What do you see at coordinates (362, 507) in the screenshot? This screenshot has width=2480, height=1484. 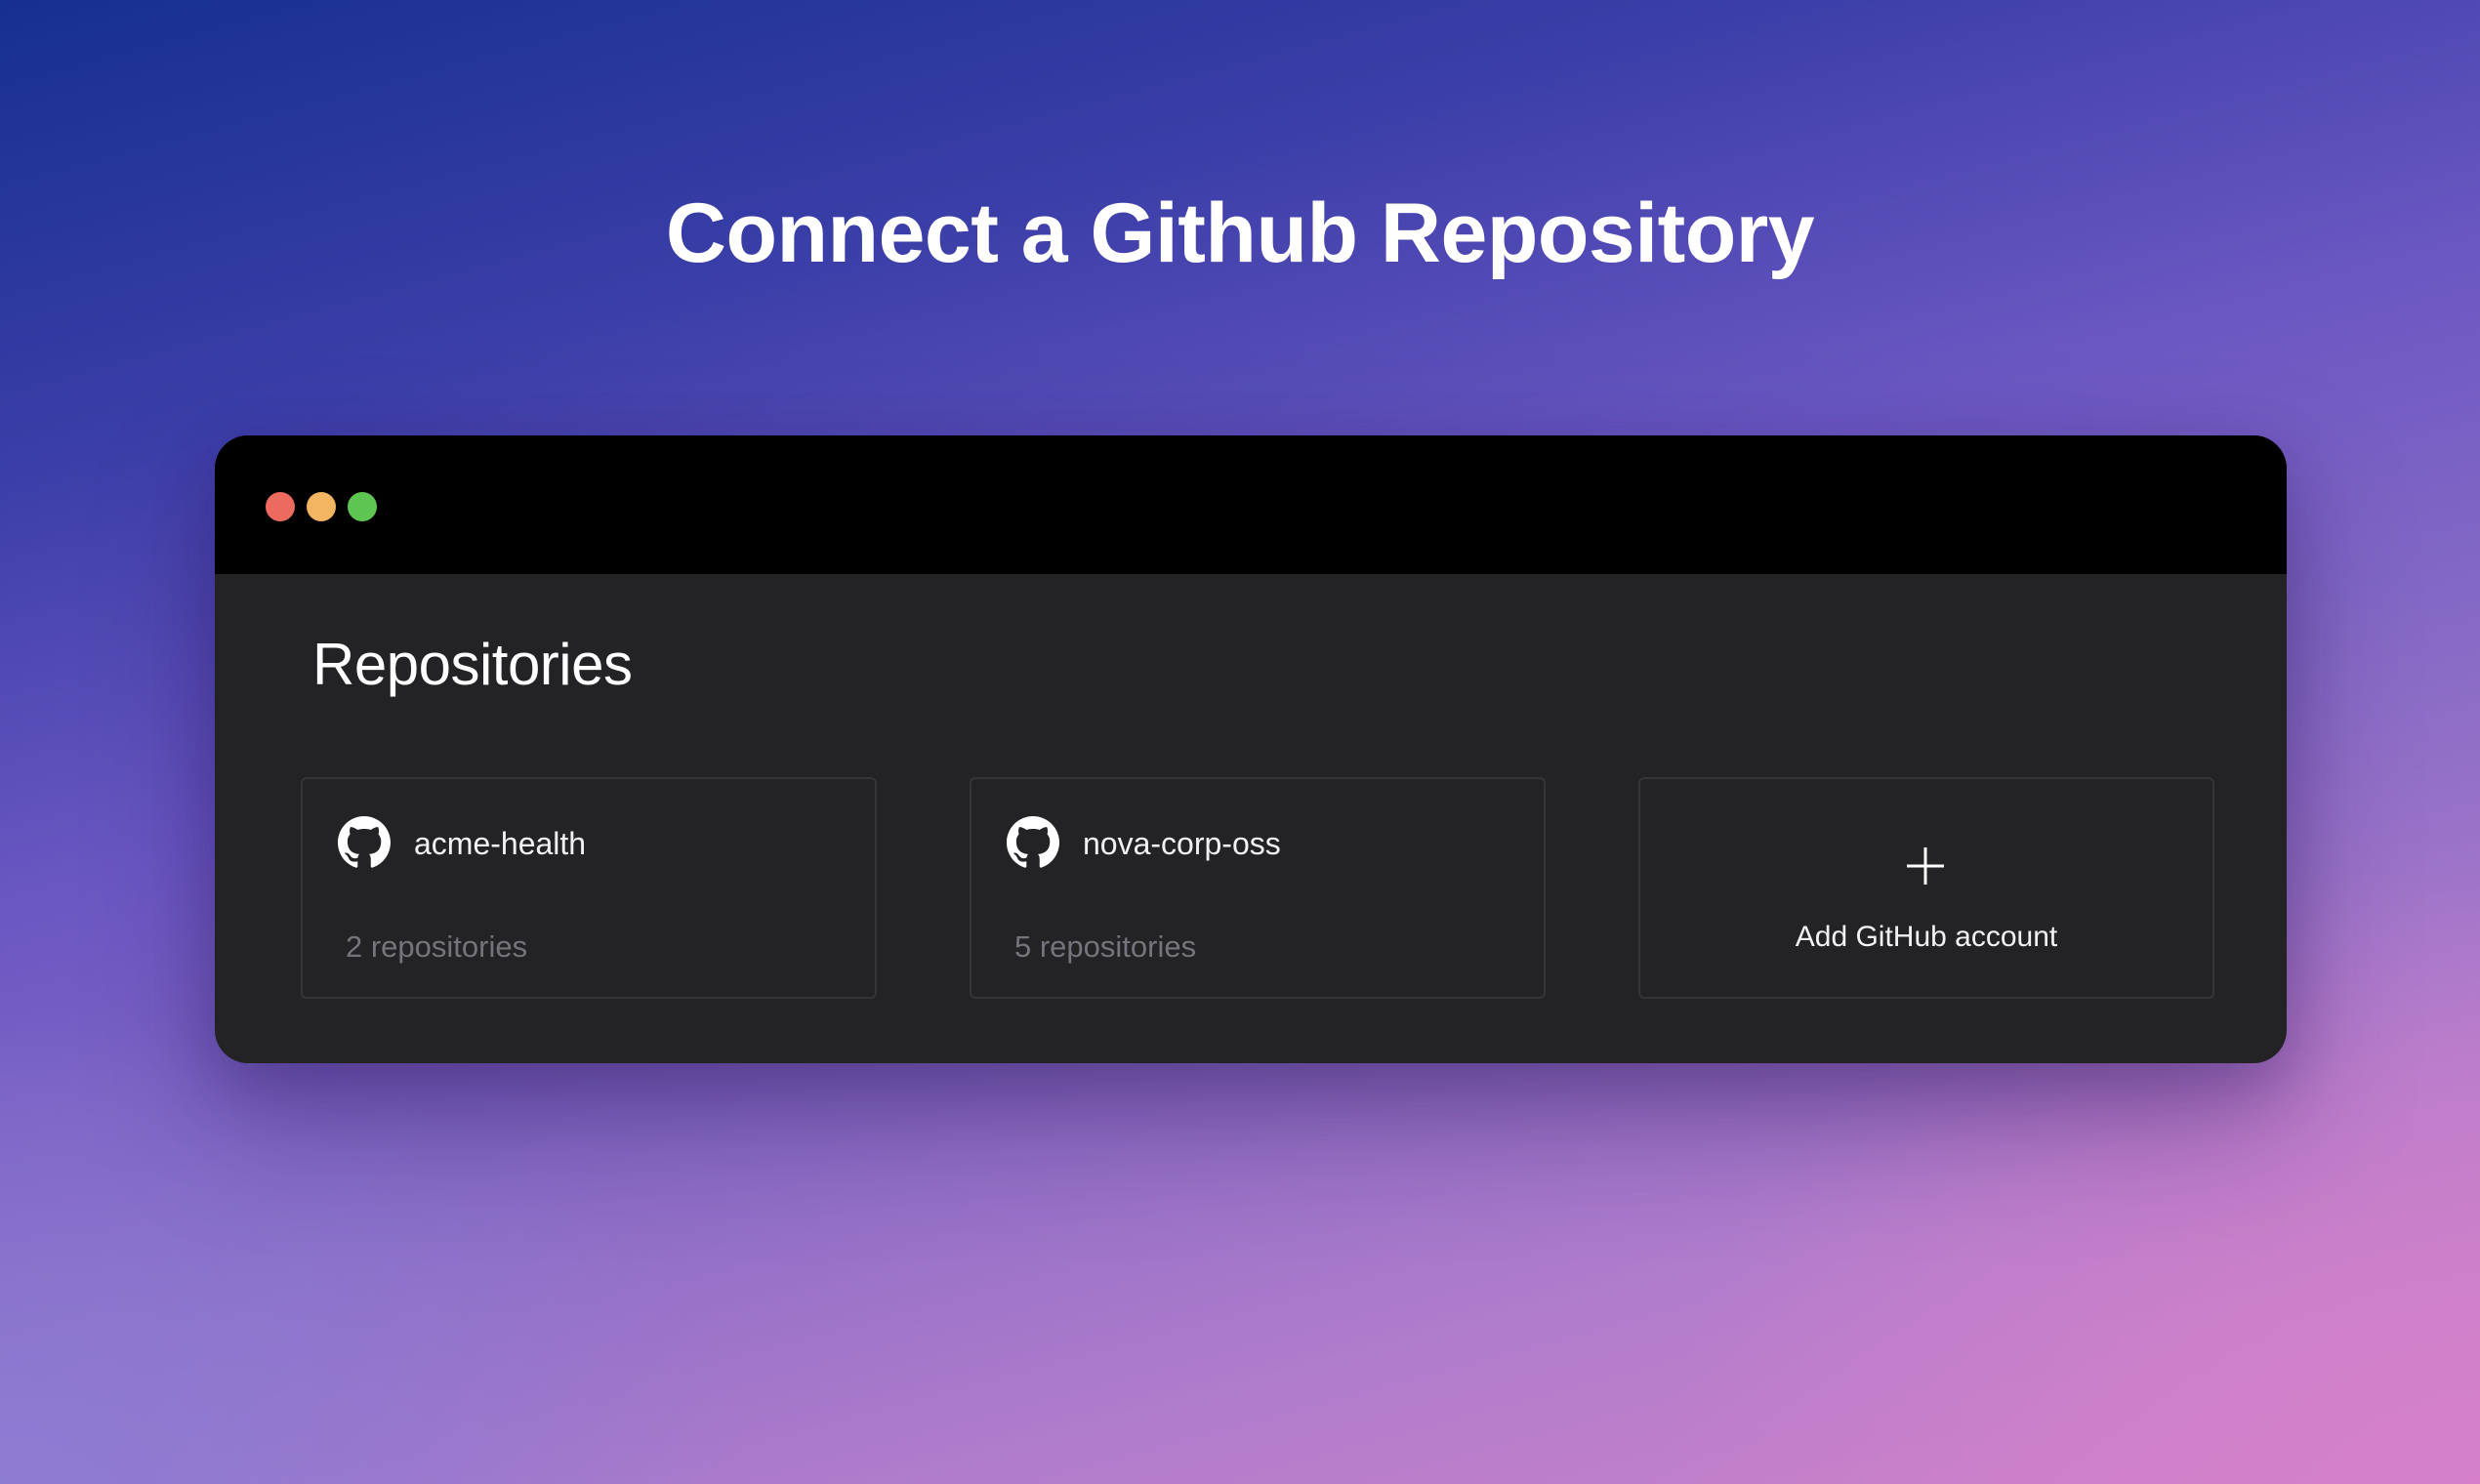 I see `window-maximize-button` at bounding box center [362, 507].